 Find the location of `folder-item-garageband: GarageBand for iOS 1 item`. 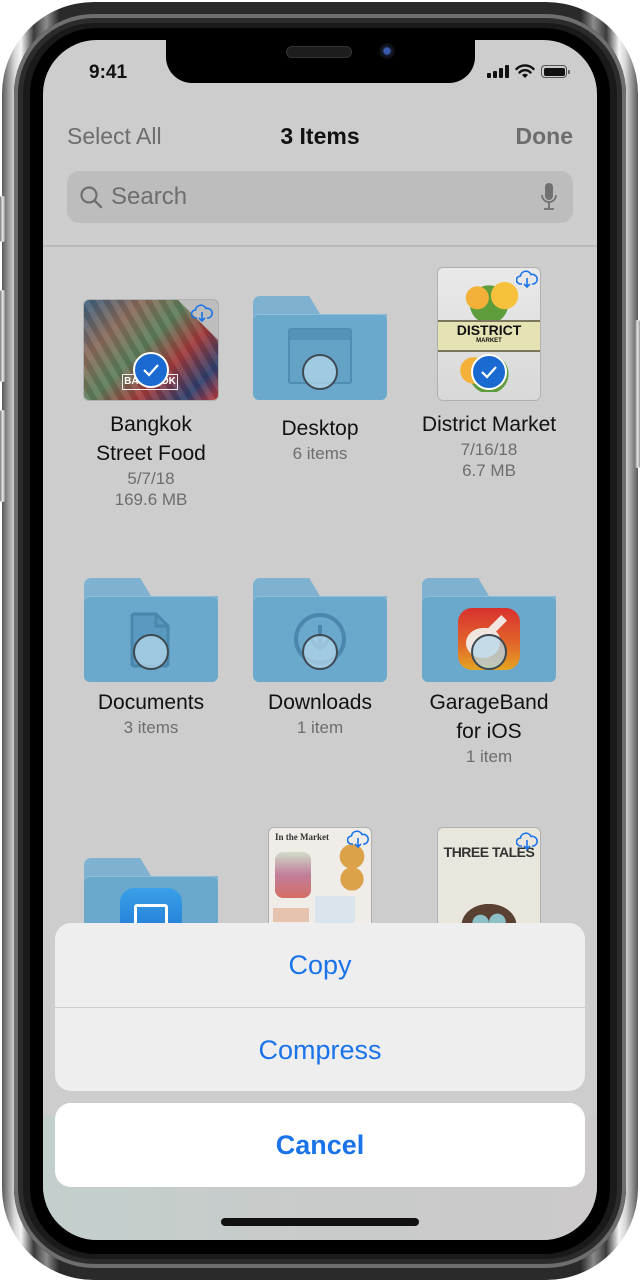

folder-item-garageband: GarageBand for iOS 1 item is located at coordinates (489, 672).